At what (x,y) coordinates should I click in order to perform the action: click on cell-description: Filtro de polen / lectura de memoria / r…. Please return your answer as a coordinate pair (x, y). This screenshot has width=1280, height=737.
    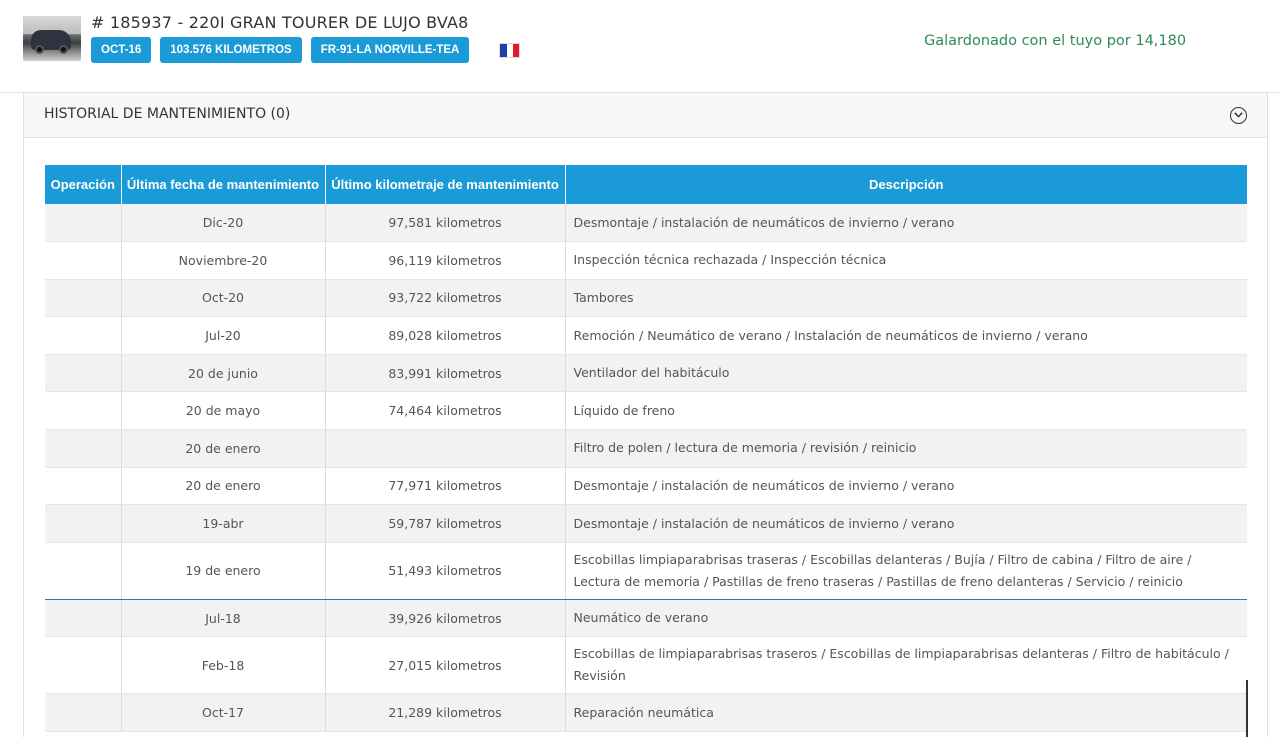
    Looking at the image, I should click on (906, 448).